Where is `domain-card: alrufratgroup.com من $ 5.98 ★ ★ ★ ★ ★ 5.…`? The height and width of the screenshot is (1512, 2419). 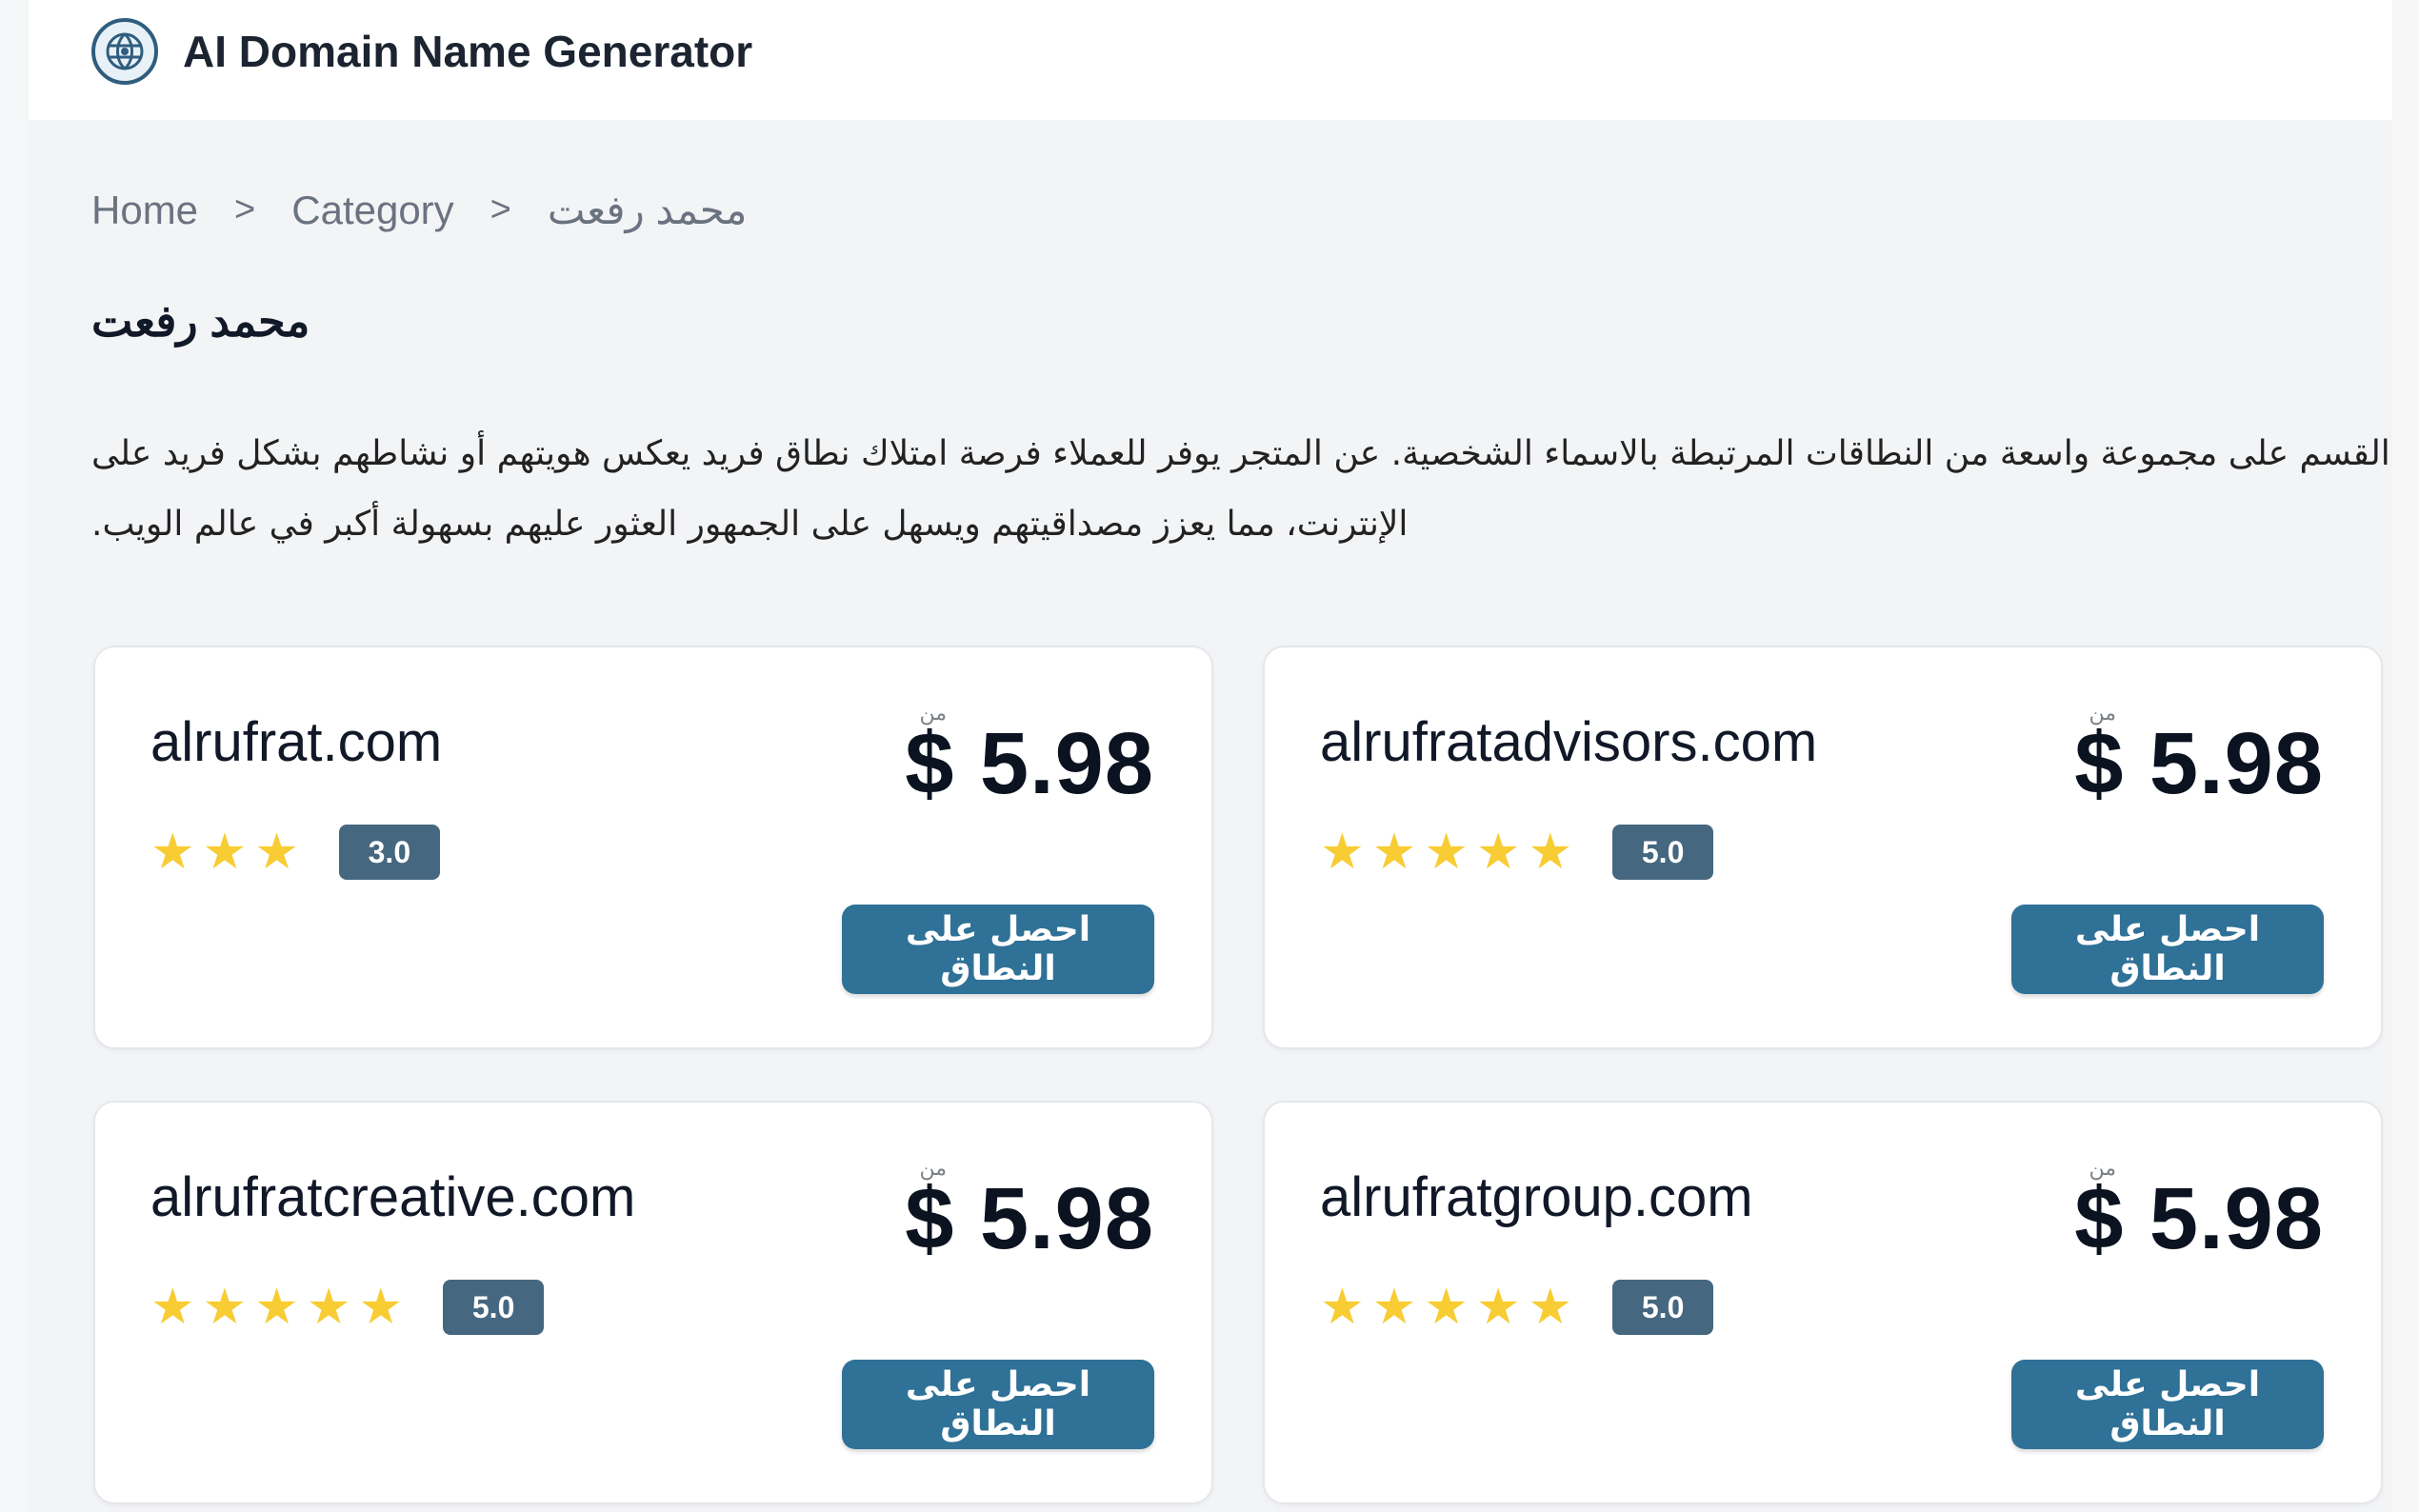
domain-card: alrufratgroup.com من $ 5.98 ★ ★ ★ ★ ★ 5.… is located at coordinates (1823, 1302).